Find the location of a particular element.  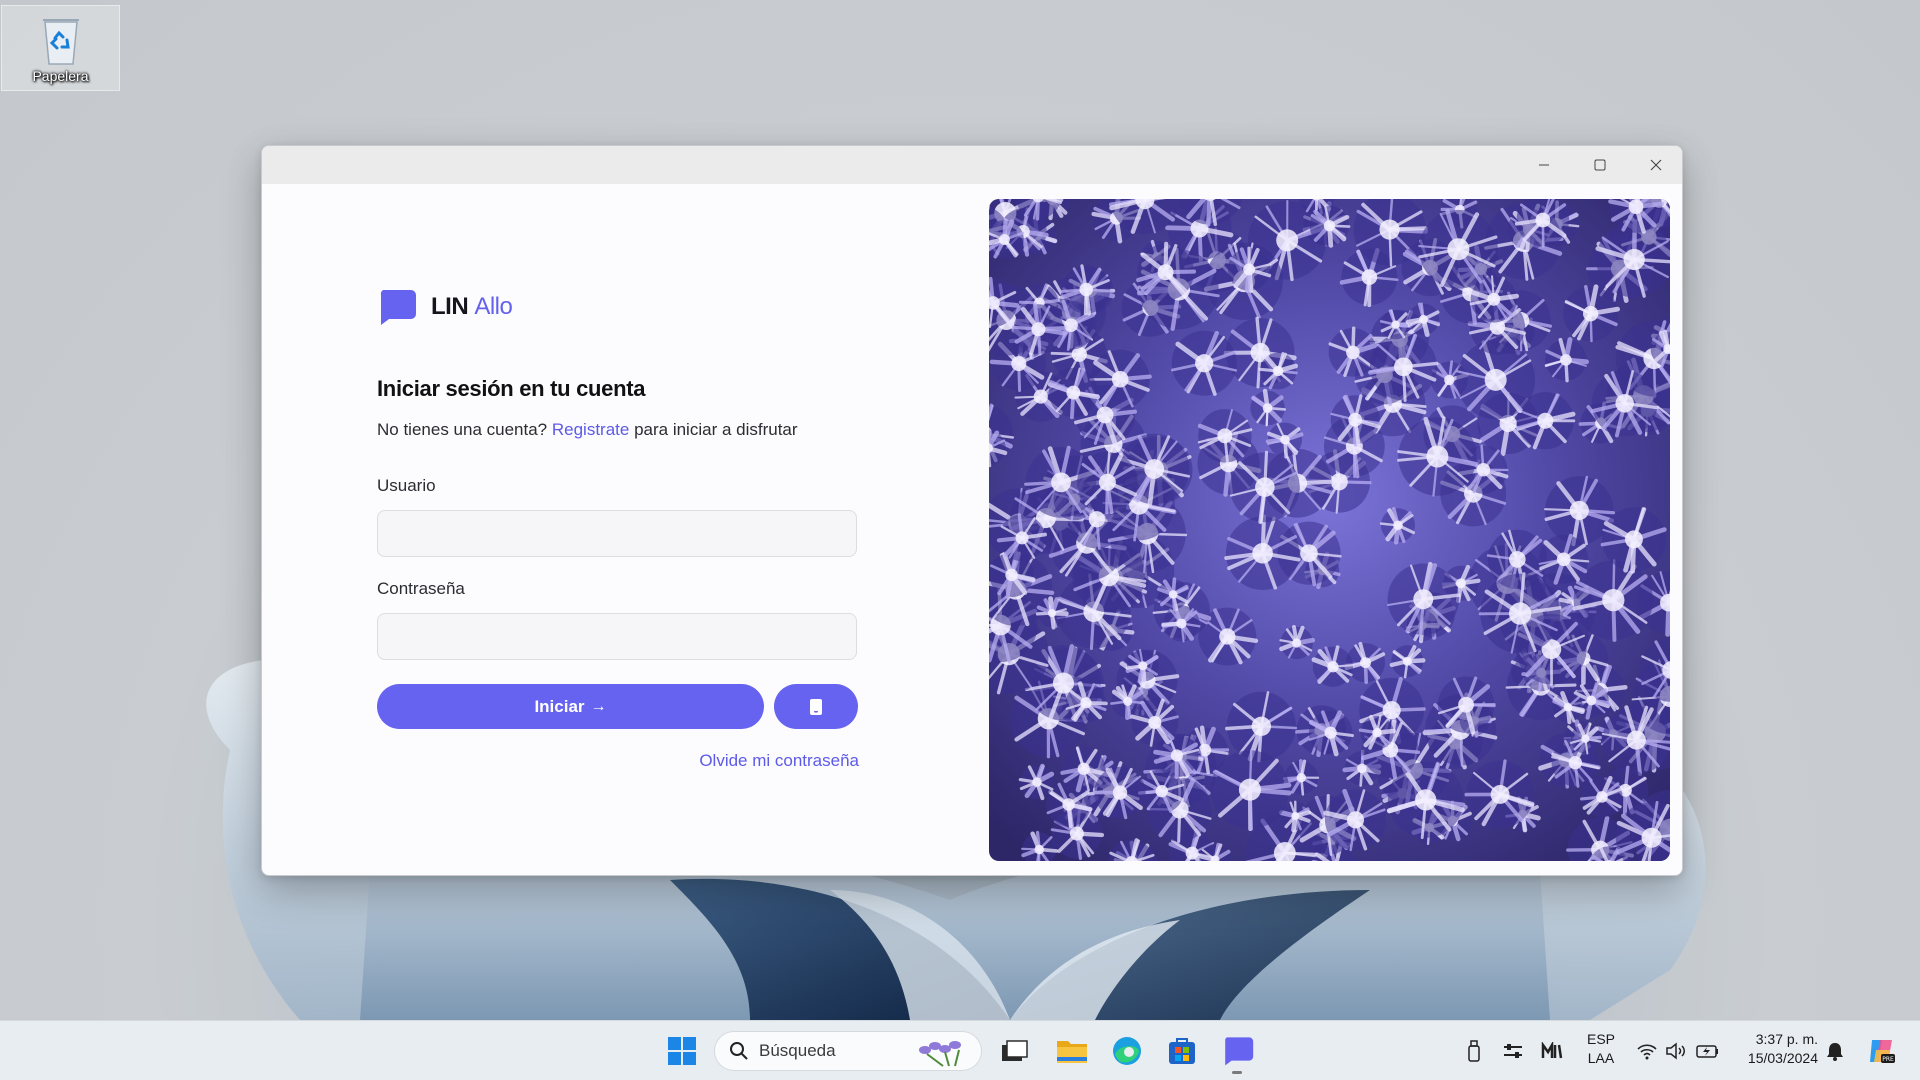

copilot-icon: PRE is located at coordinates (1882, 1051).